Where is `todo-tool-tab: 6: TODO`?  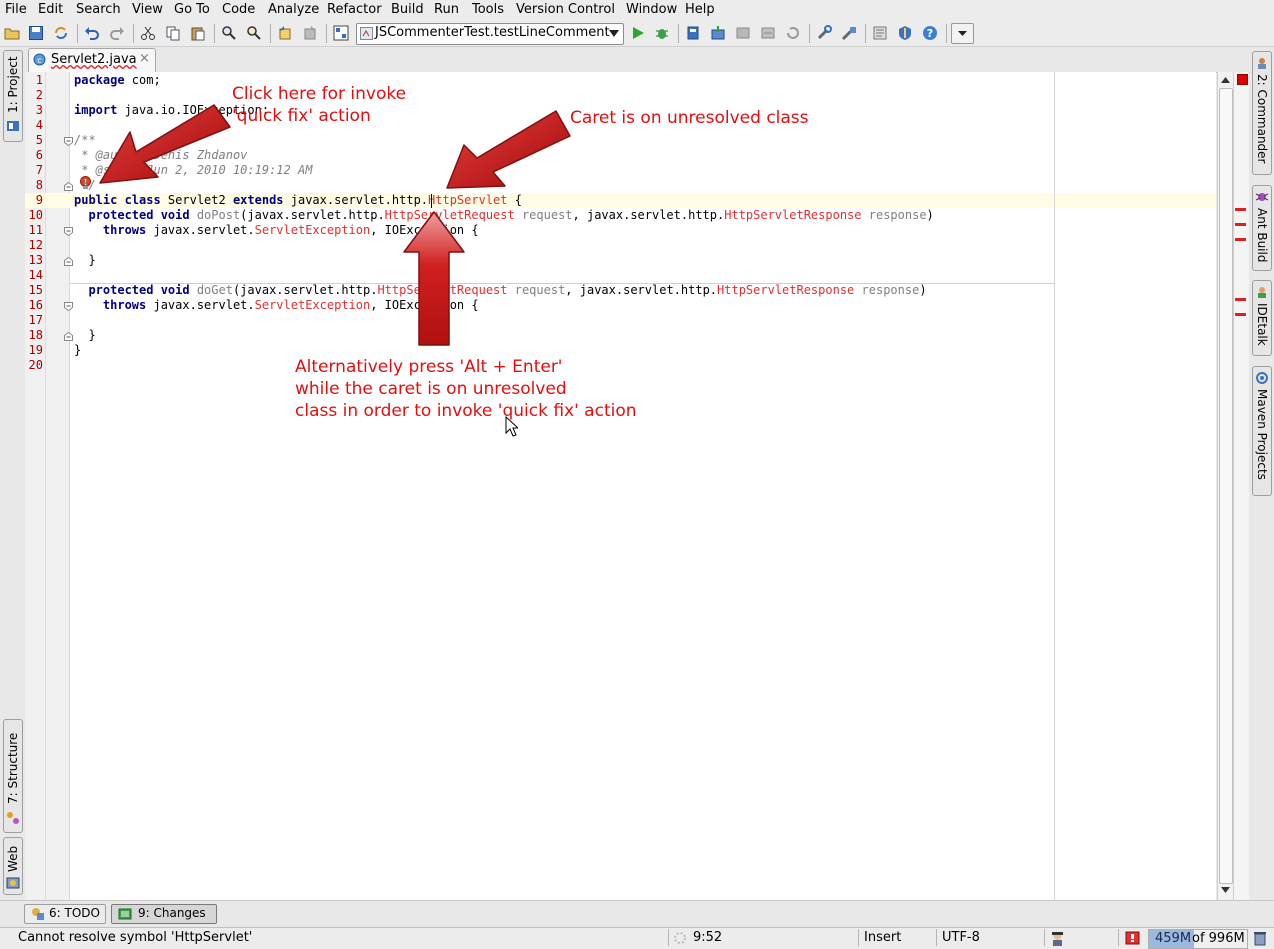
todo-tool-tab: 6: TODO is located at coordinates (65, 914).